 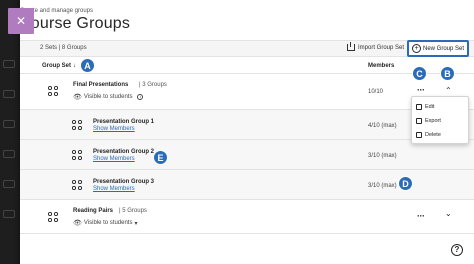 What do you see at coordinates (405, 183) in the screenshot?
I see `callout-d: D` at bounding box center [405, 183].